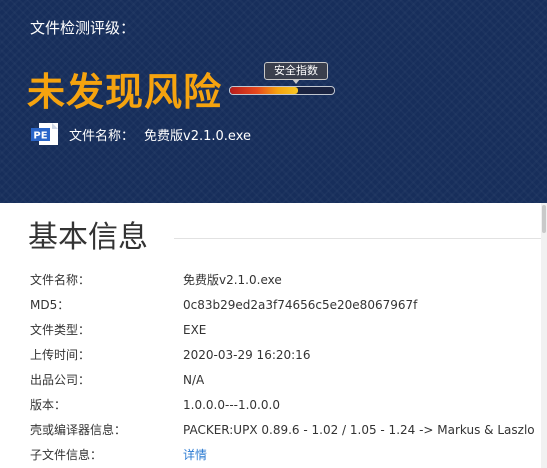  I want to click on info-key: 版本：, so click(48, 405).